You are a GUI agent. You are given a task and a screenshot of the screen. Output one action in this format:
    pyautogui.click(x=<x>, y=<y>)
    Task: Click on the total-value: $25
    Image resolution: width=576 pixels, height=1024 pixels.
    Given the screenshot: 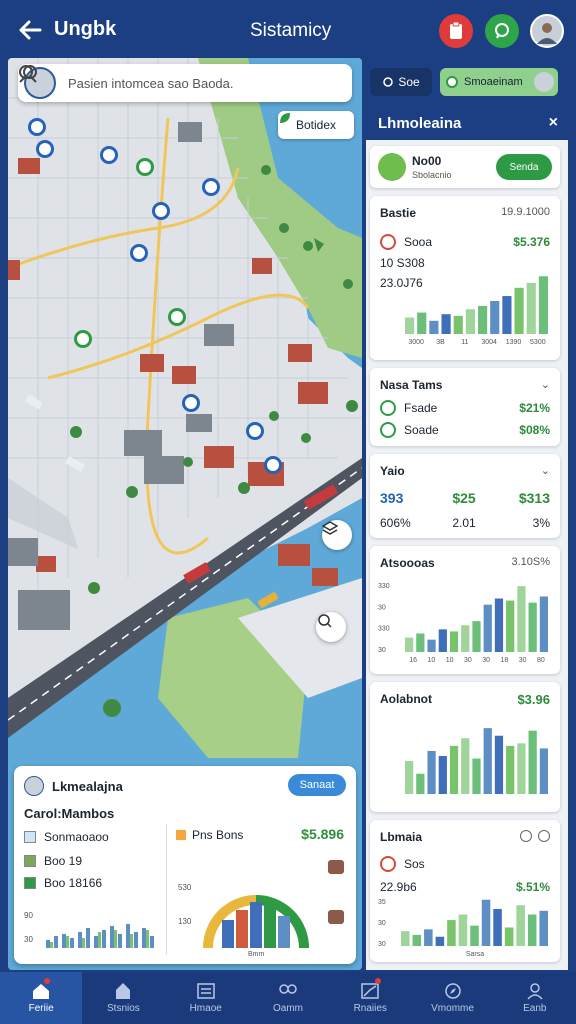 What is the action you would take?
    pyautogui.click(x=464, y=498)
    